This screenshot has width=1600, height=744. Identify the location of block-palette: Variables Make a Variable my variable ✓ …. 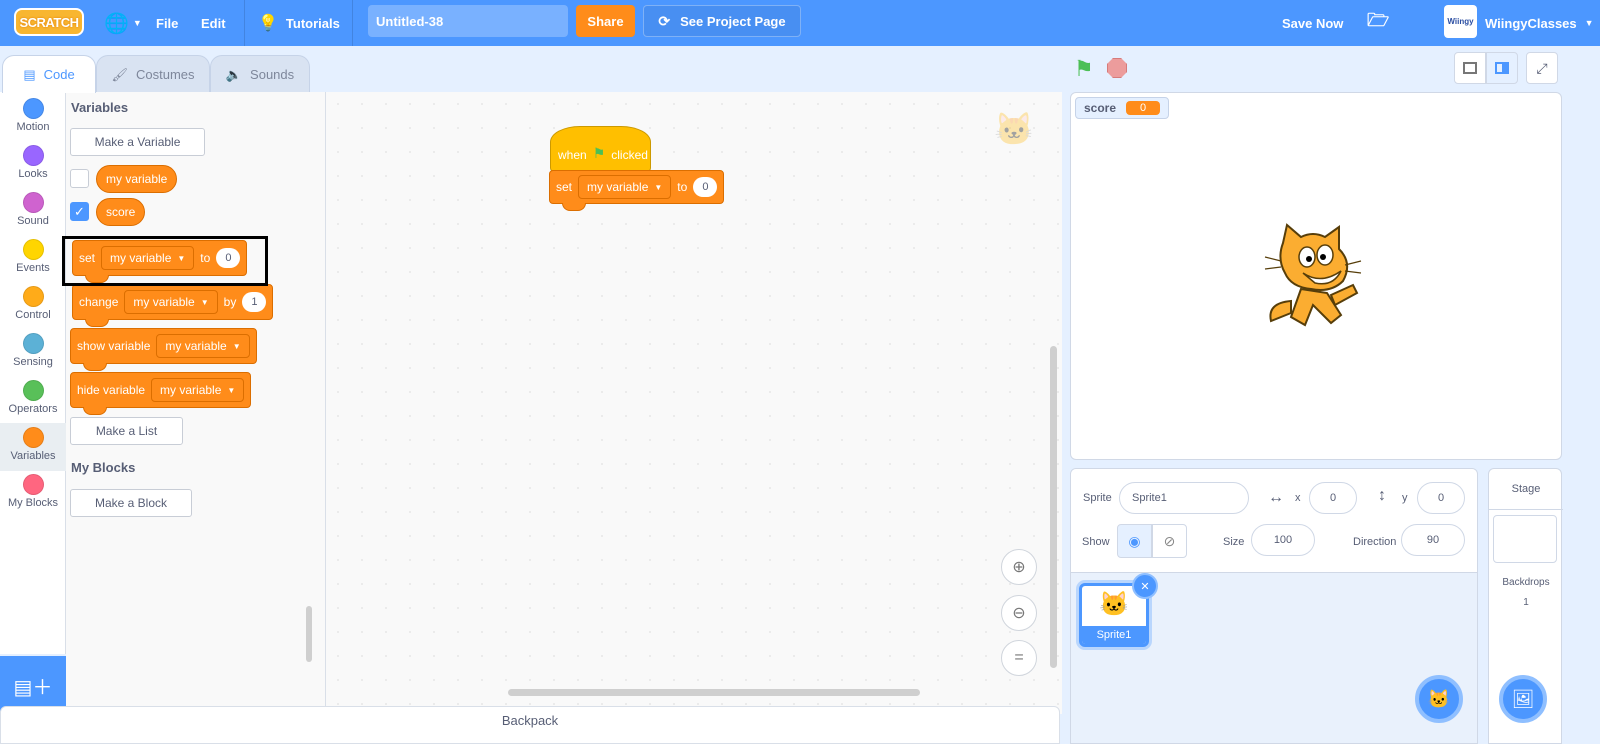
(196, 403).